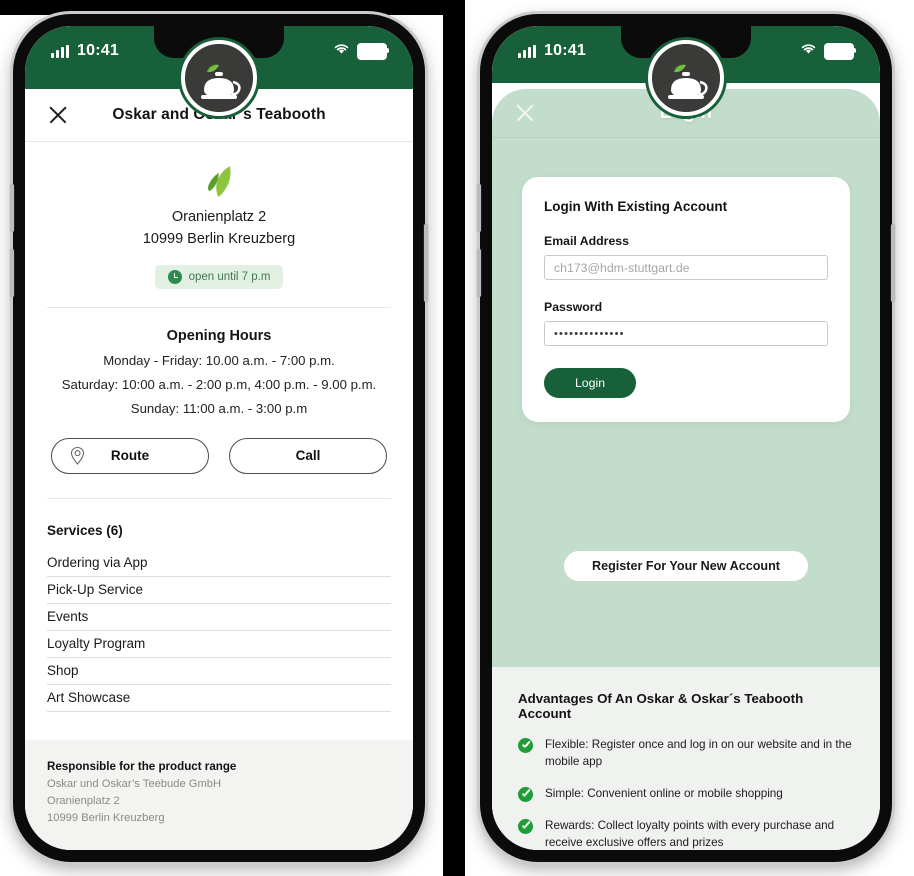 The image size is (914, 876). I want to click on clock-icon, so click(174, 276).